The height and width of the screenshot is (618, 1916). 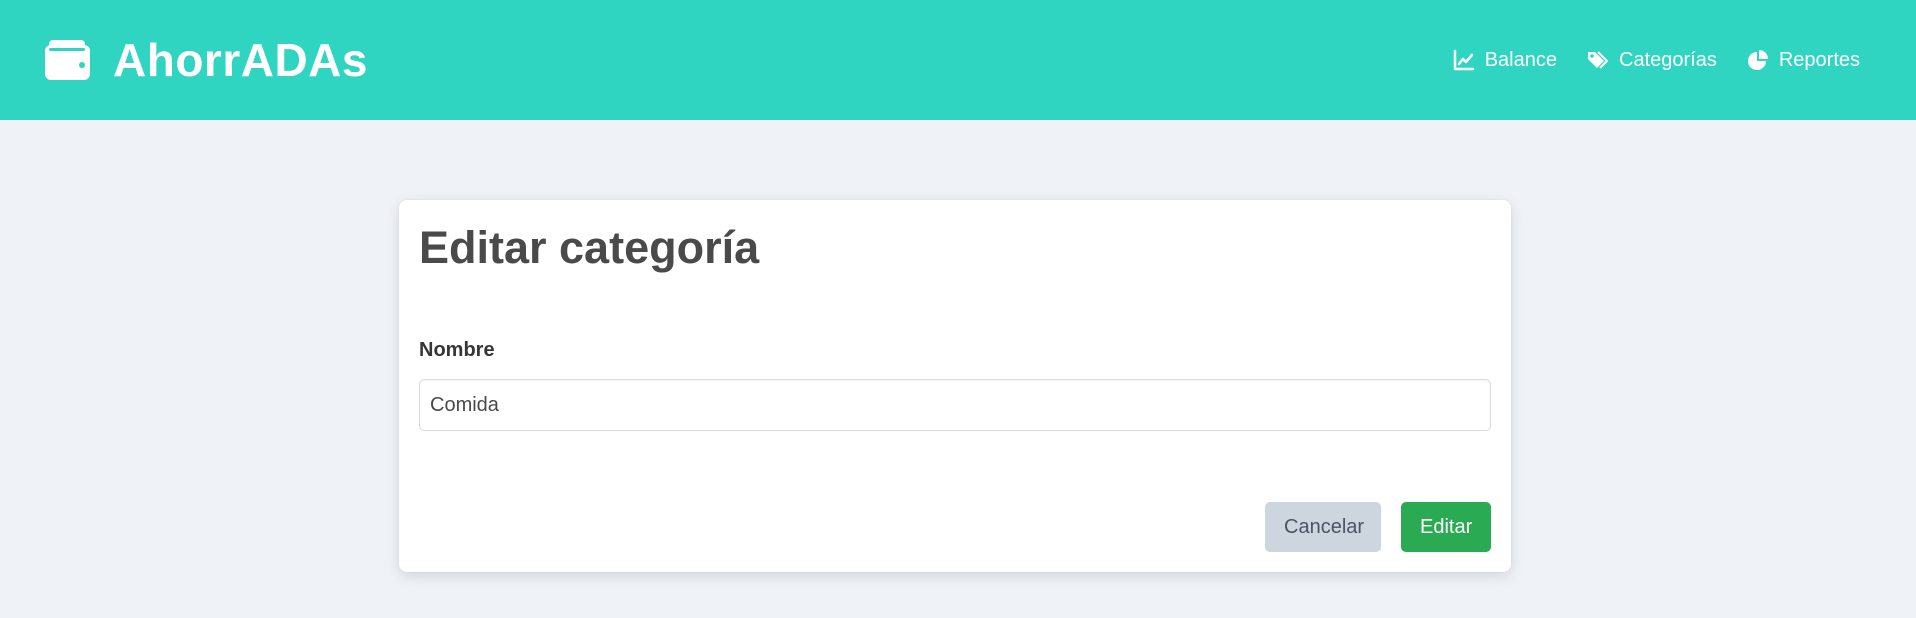 What do you see at coordinates (955, 405) in the screenshot?
I see `name-input` at bounding box center [955, 405].